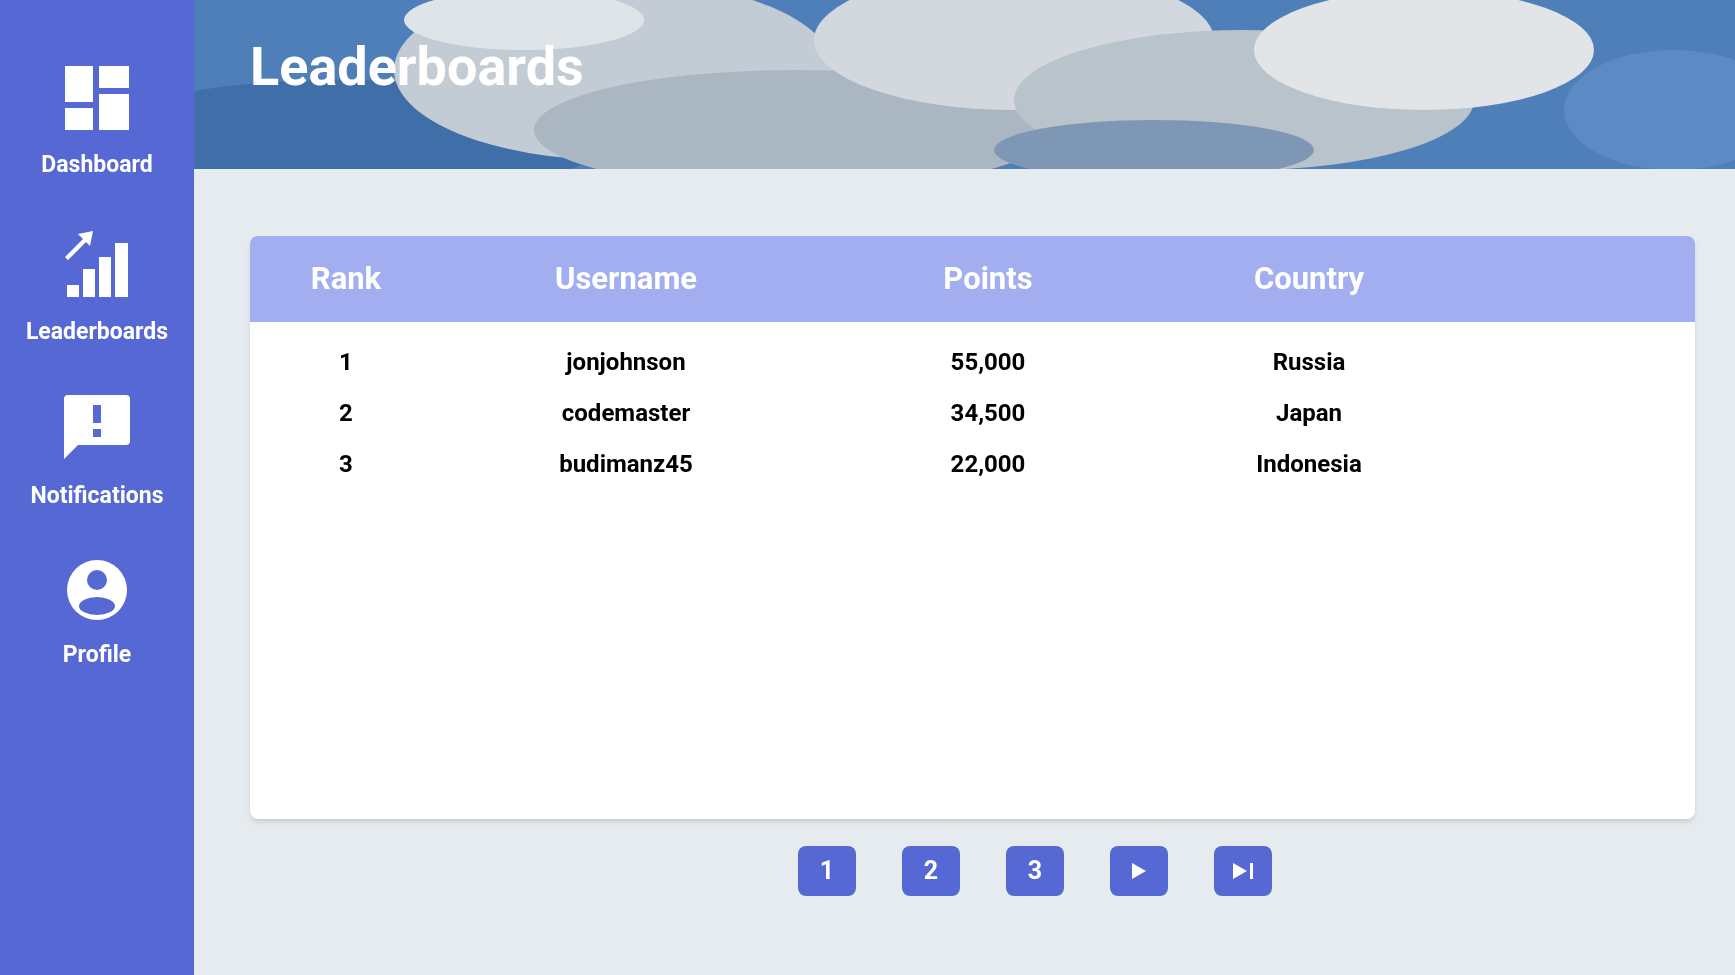 The image size is (1735, 975). Describe the element at coordinates (346, 278) in the screenshot. I see `column-header: Rank` at that location.